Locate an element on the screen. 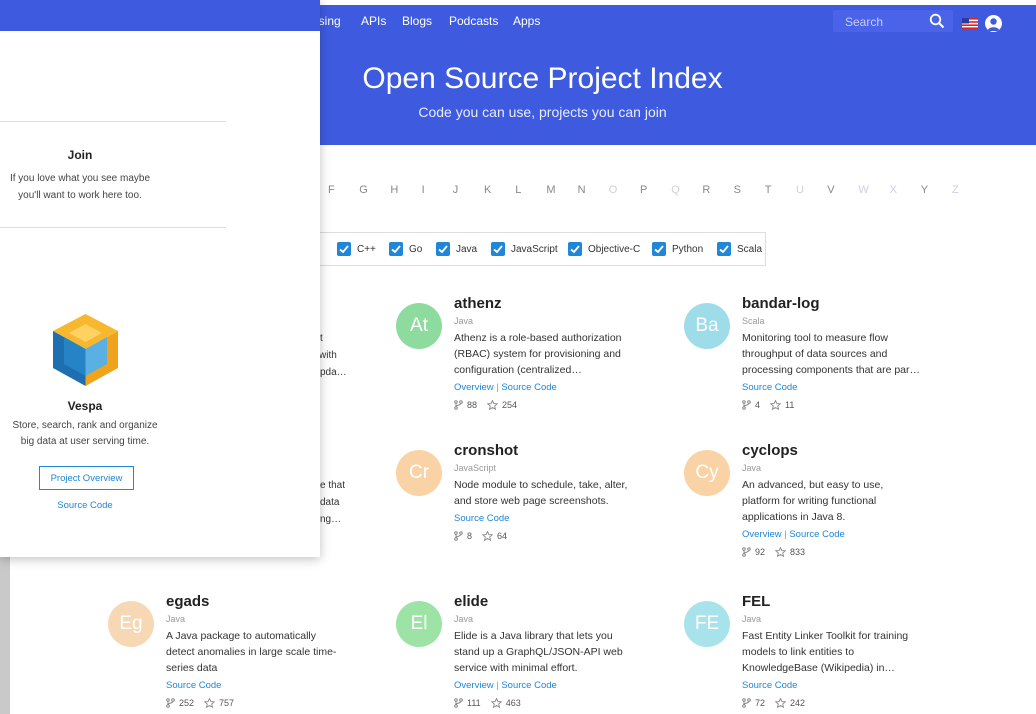  project-avatar: El is located at coordinates (419, 624).